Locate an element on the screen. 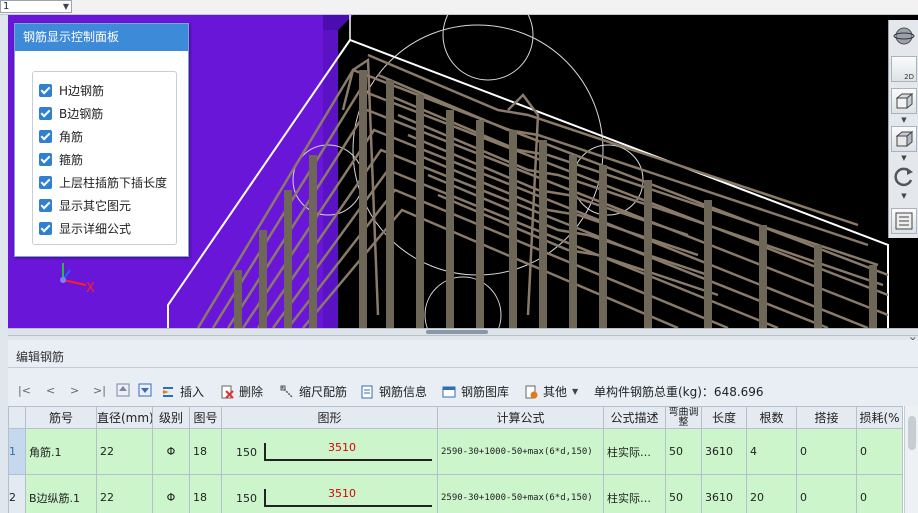 The height and width of the screenshot is (513, 918). delete-icon is located at coordinates (227, 392).